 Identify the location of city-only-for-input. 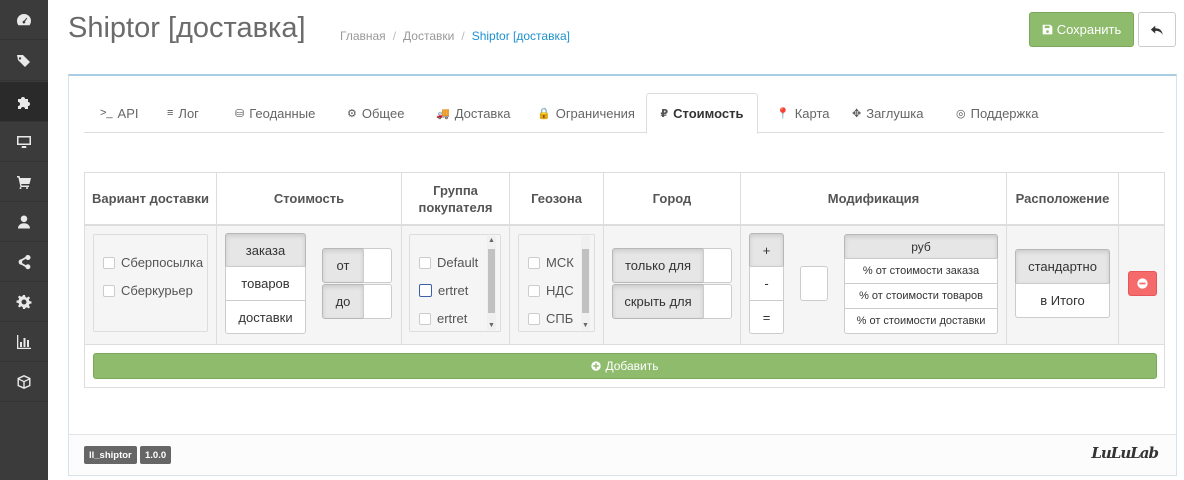
(717, 265).